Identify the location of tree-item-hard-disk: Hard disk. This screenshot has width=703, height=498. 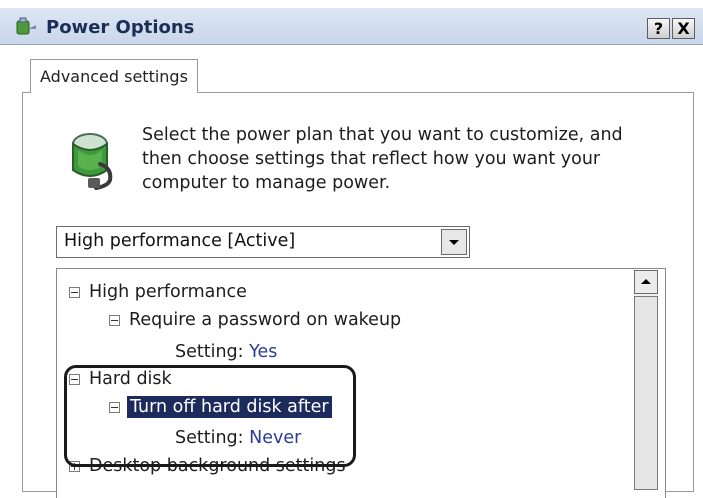
(120, 379).